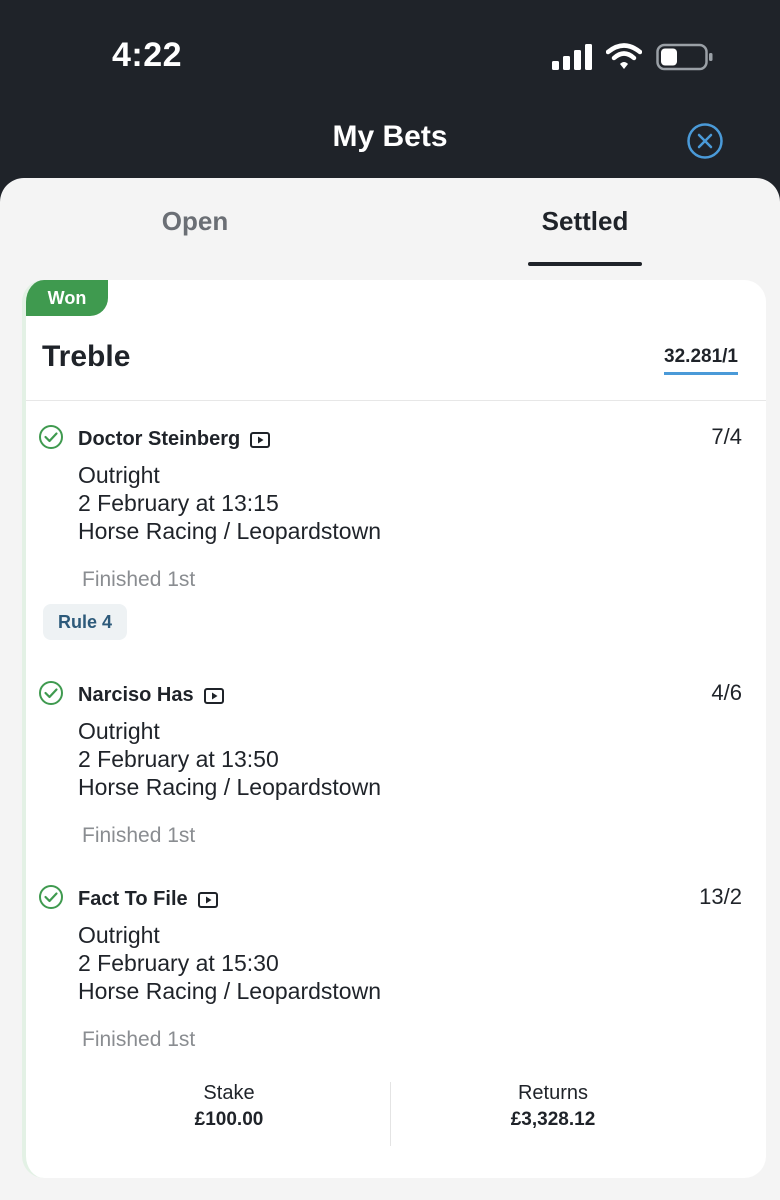  What do you see at coordinates (178, 503) in the screenshot?
I see `selection-datetime: 2 February at 13:15` at bounding box center [178, 503].